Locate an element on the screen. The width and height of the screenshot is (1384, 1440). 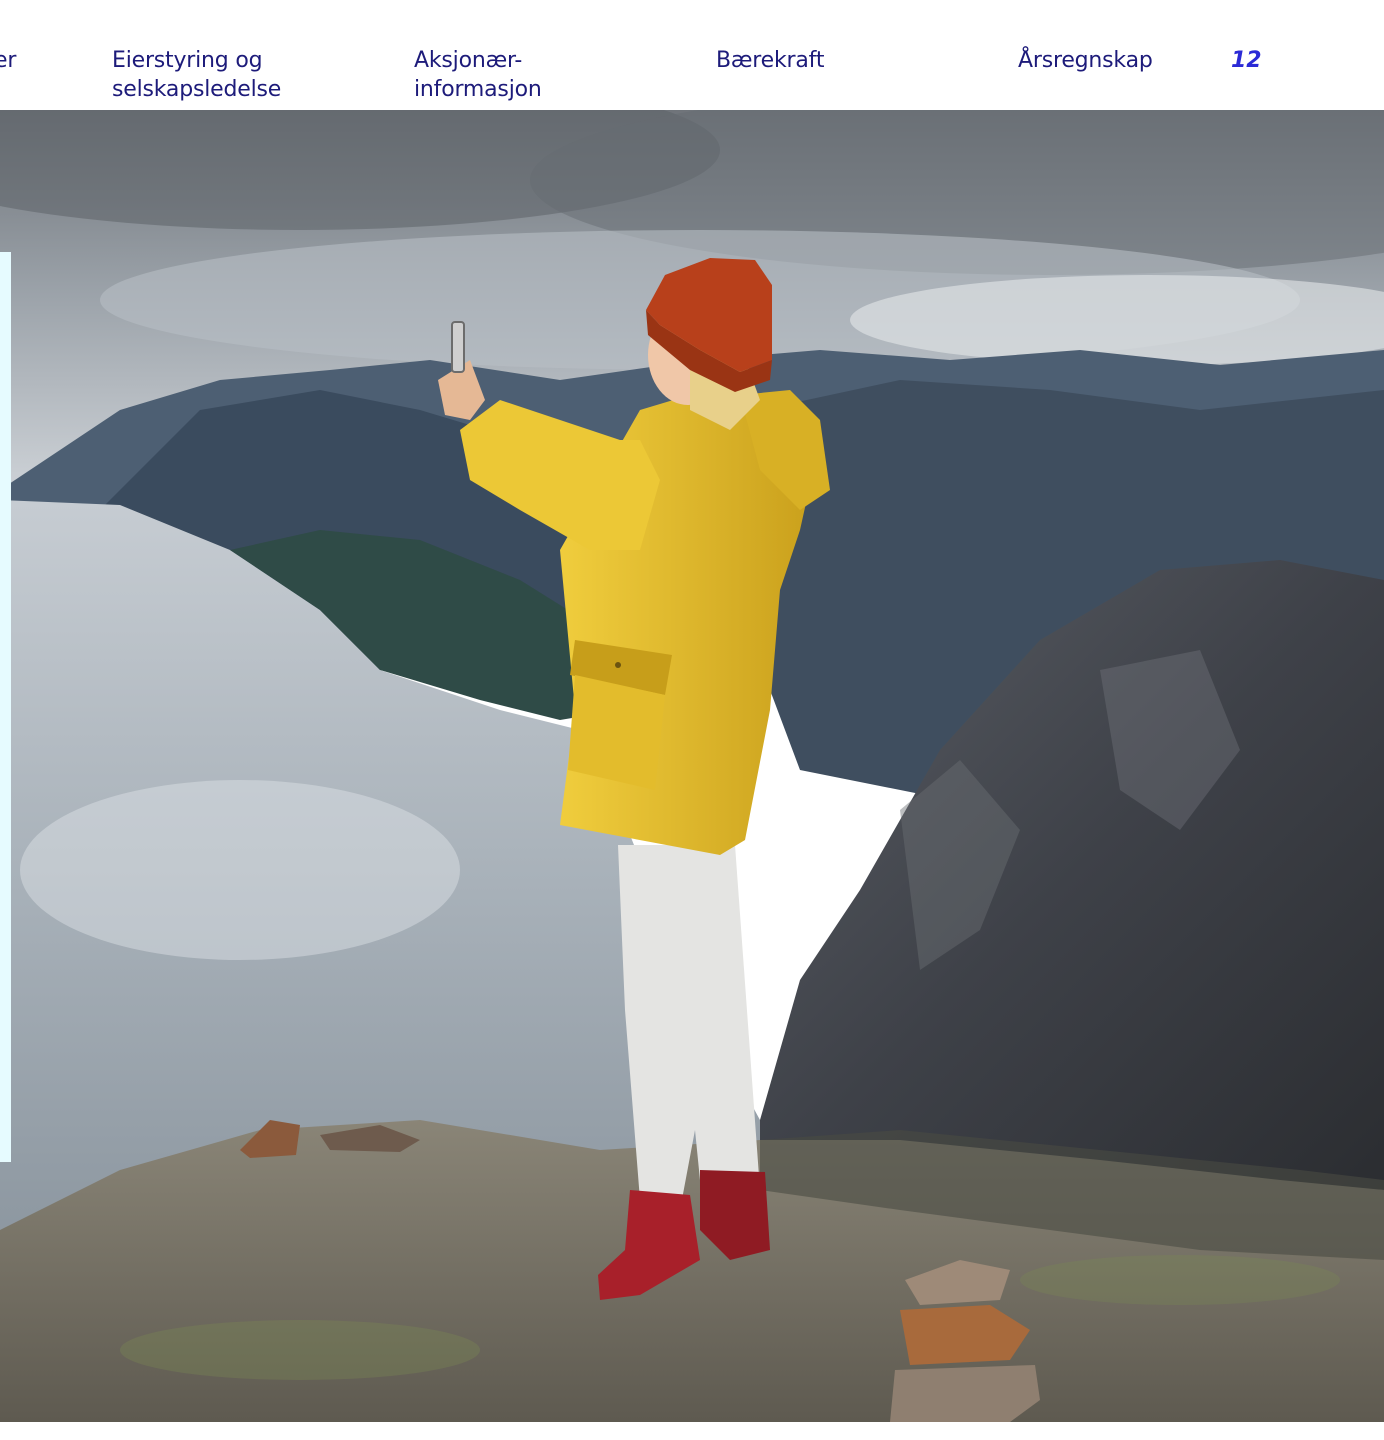
nav-item-baerekraft: Bærekraft is located at coordinates (770, 60).